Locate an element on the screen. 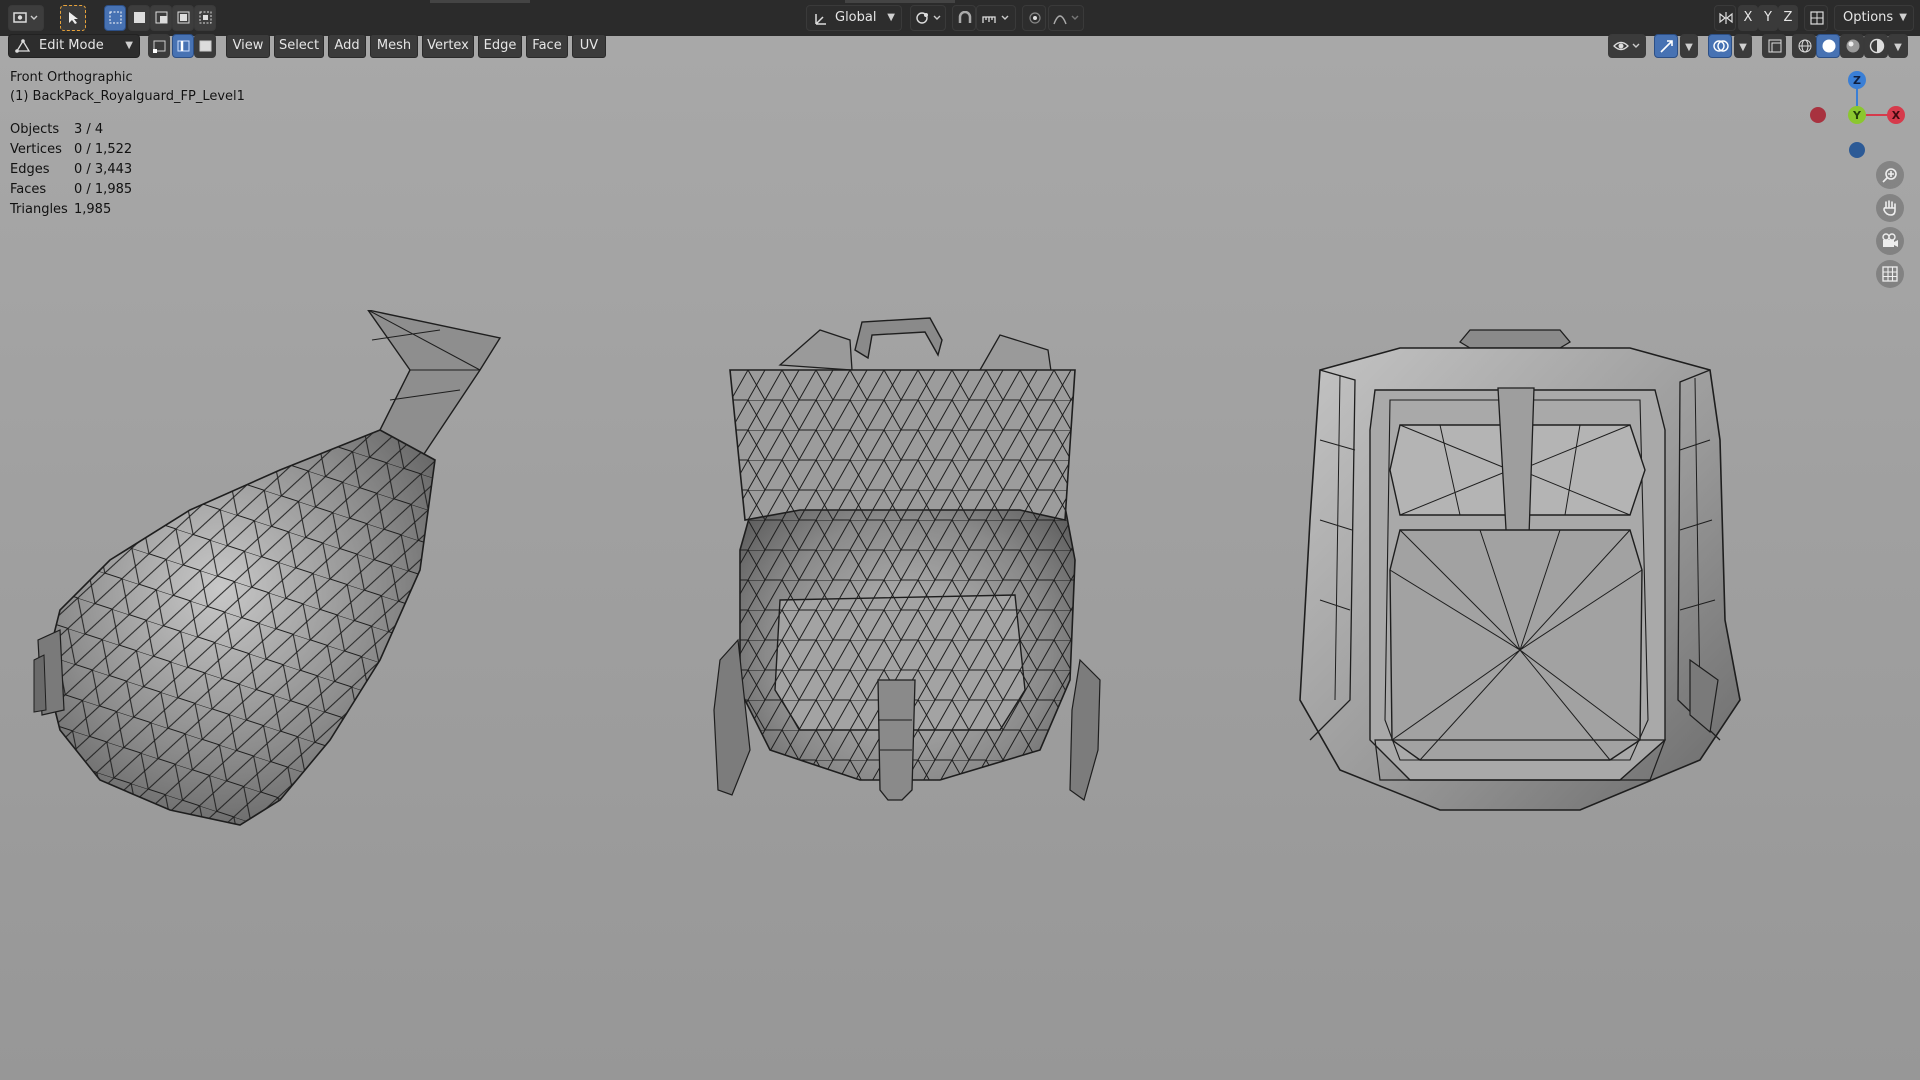 The image size is (1920, 1080). transform-orientation-label: Global is located at coordinates (856, 17).